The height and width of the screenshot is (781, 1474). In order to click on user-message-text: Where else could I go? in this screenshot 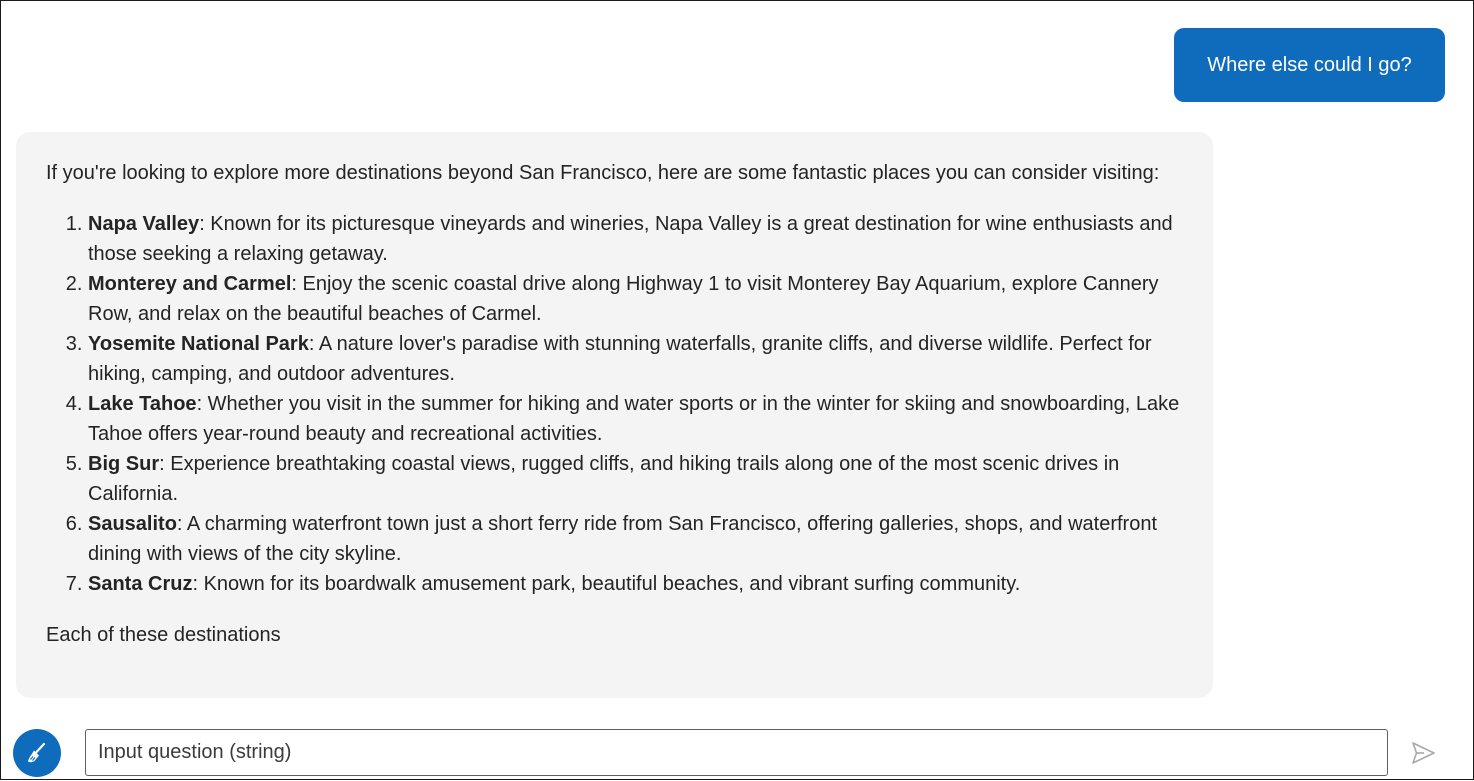, I will do `click(1309, 64)`.